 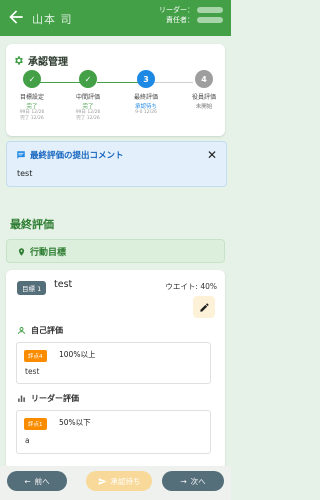 I want to click on pending-approval-button: 承認待ち, so click(x=119, y=481).